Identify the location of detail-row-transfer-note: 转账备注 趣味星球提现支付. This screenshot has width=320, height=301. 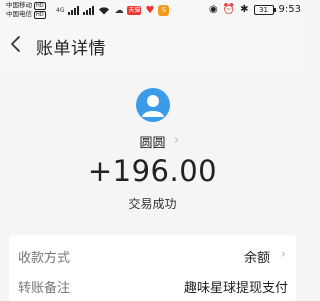
(152, 285).